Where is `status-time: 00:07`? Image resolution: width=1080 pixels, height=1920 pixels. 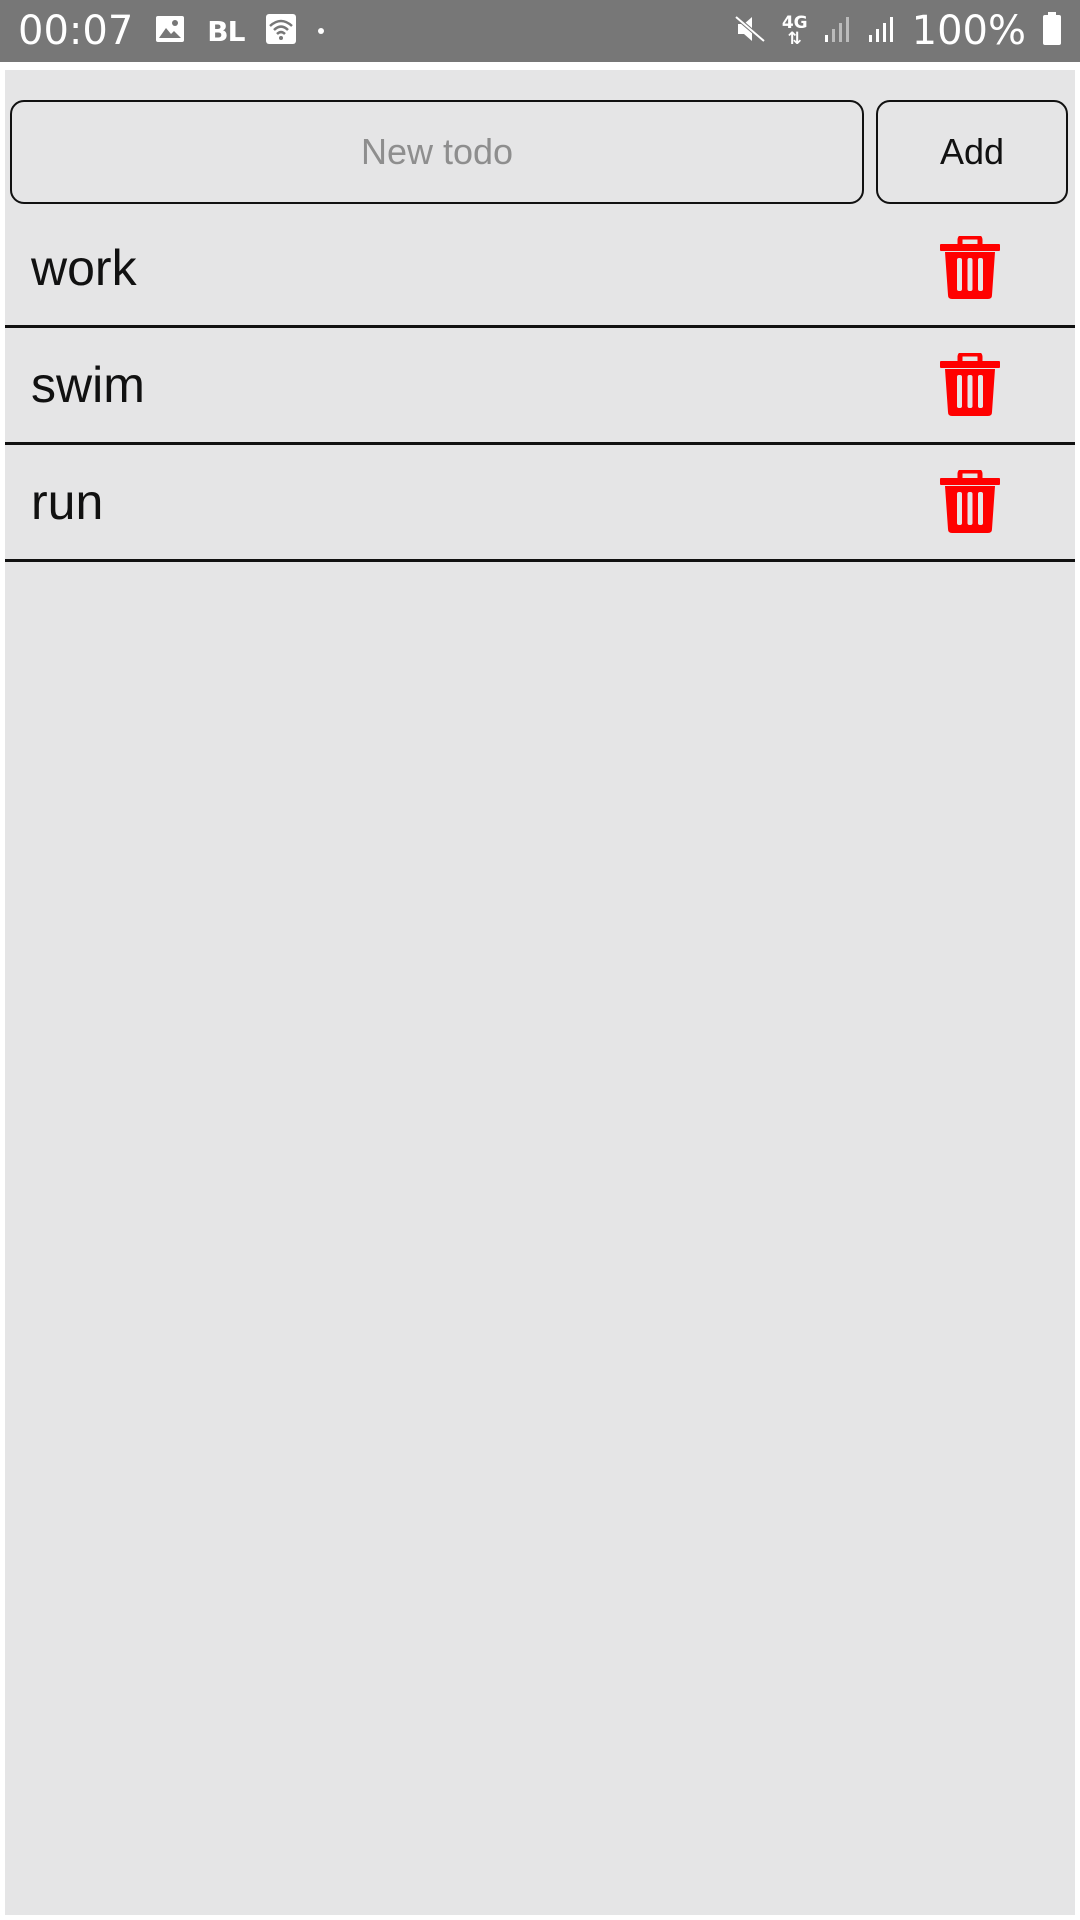
status-time: 00:07 is located at coordinates (76, 31).